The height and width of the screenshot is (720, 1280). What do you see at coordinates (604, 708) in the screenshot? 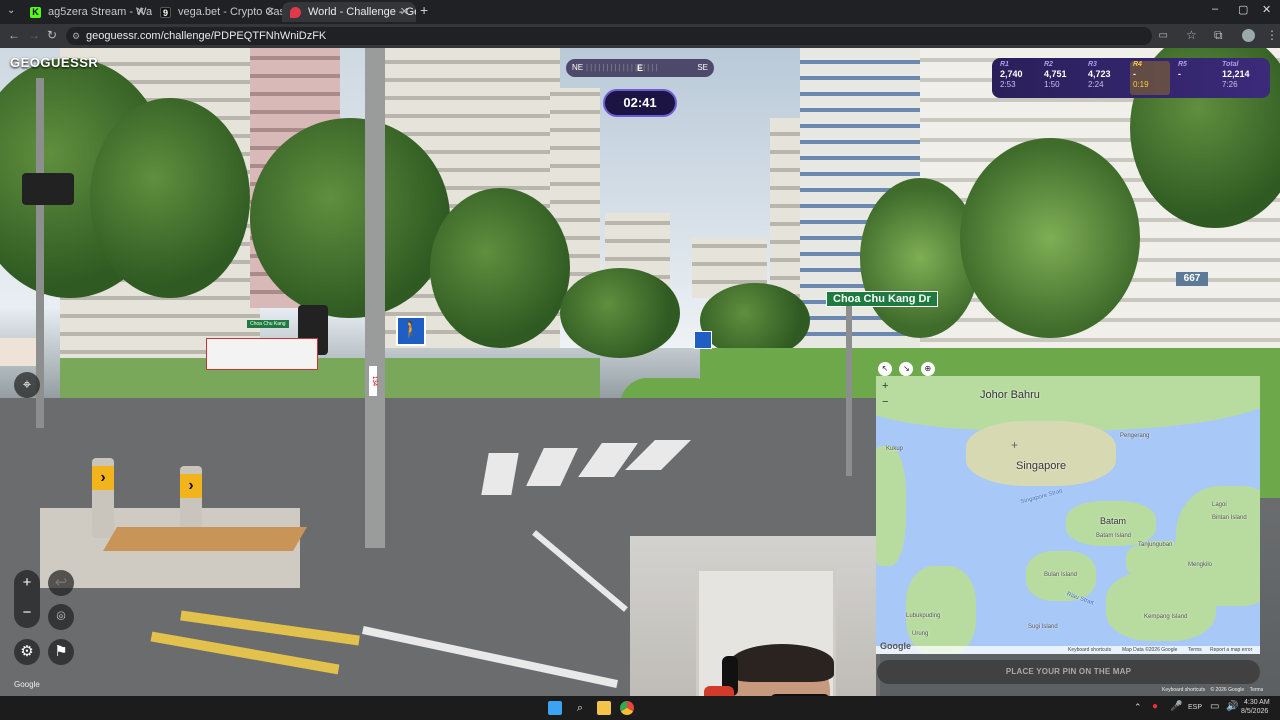
I see `file-explorer-icon` at bounding box center [604, 708].